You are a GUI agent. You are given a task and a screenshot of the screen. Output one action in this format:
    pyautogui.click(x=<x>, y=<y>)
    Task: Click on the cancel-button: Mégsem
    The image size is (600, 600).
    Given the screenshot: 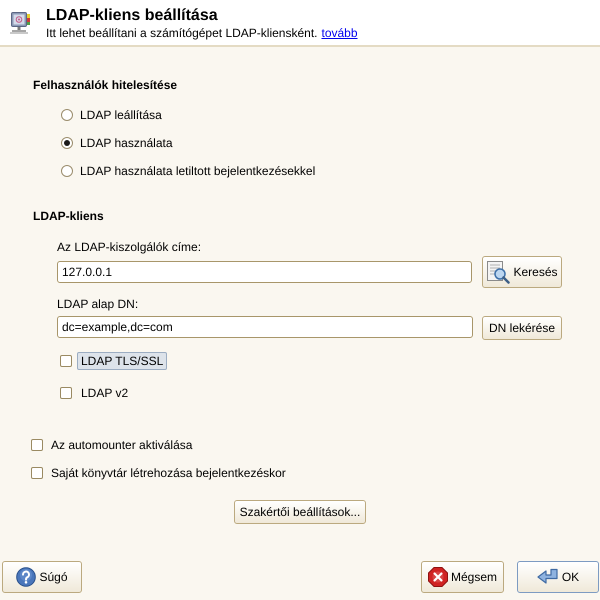 What is the action you would take?
    pyautogui.click(x=462, y=577)
    